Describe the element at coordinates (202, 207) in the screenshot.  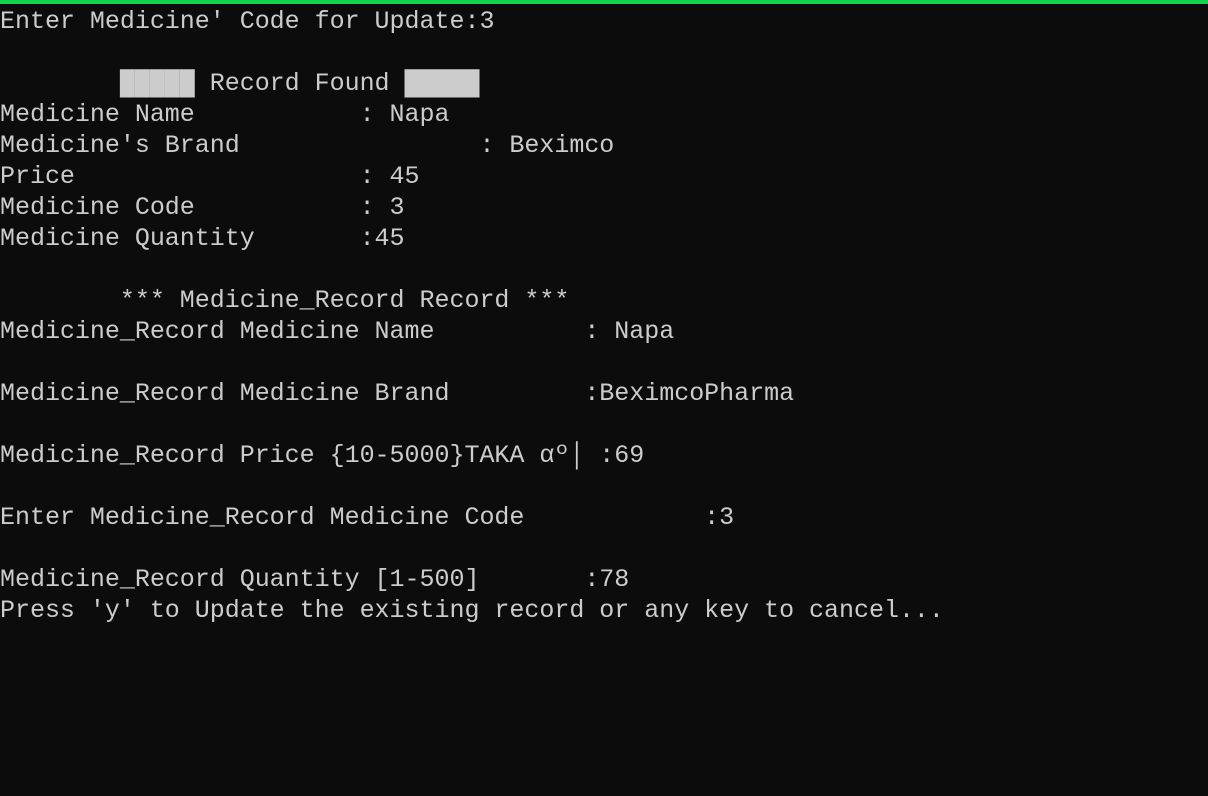
I see `console-line-medicine-code: Medicine Code : 3` at that location.